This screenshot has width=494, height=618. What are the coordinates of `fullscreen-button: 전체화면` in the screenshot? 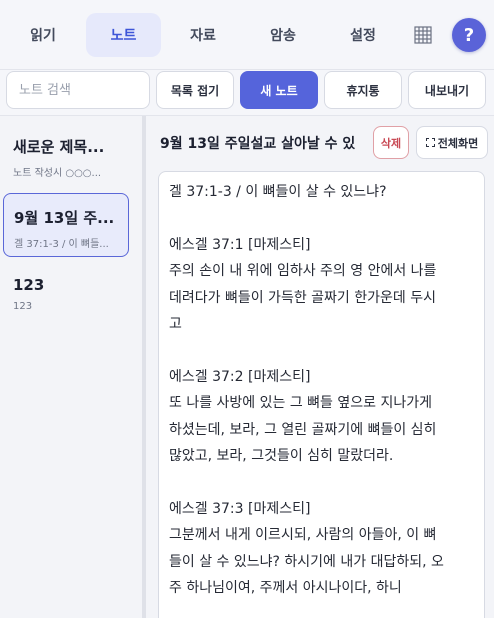 It's located at (452, 142).